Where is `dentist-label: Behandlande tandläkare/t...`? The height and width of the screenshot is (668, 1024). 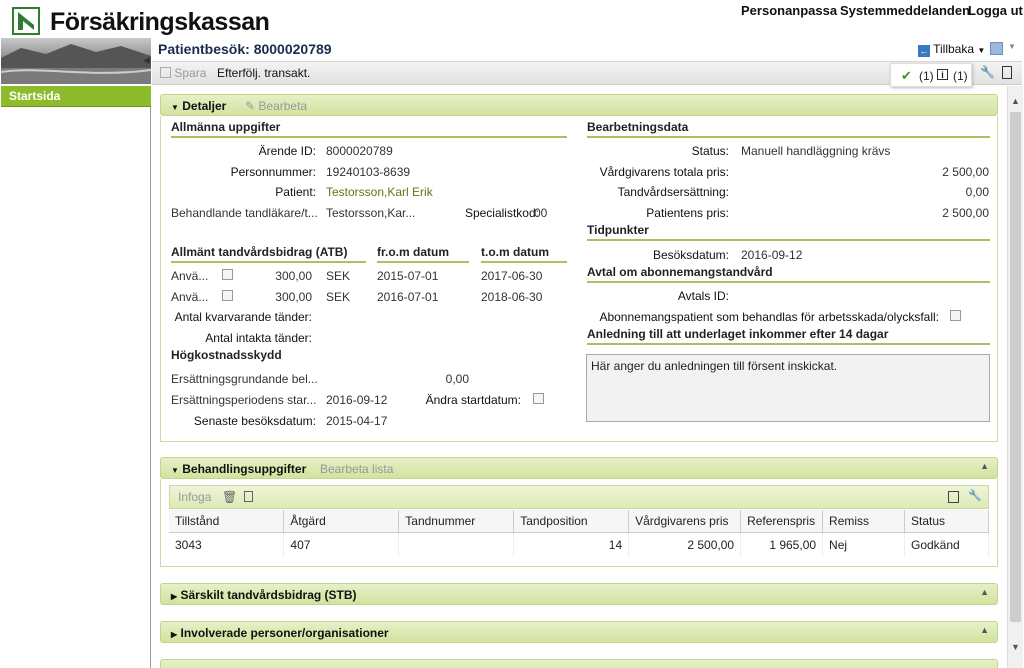 dentist-label: Behandlande tandläkare/t... is located at coordinates (244, 213).